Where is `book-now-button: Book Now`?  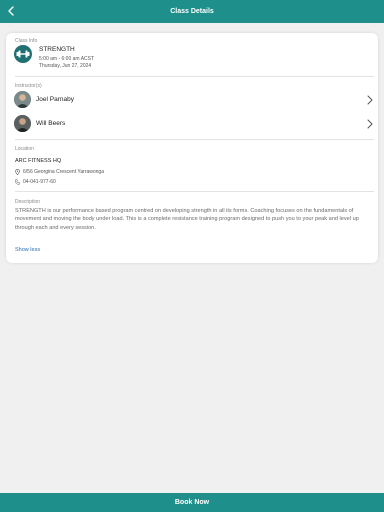 book-now-button: Book Now is located at coordinates (192, 502).